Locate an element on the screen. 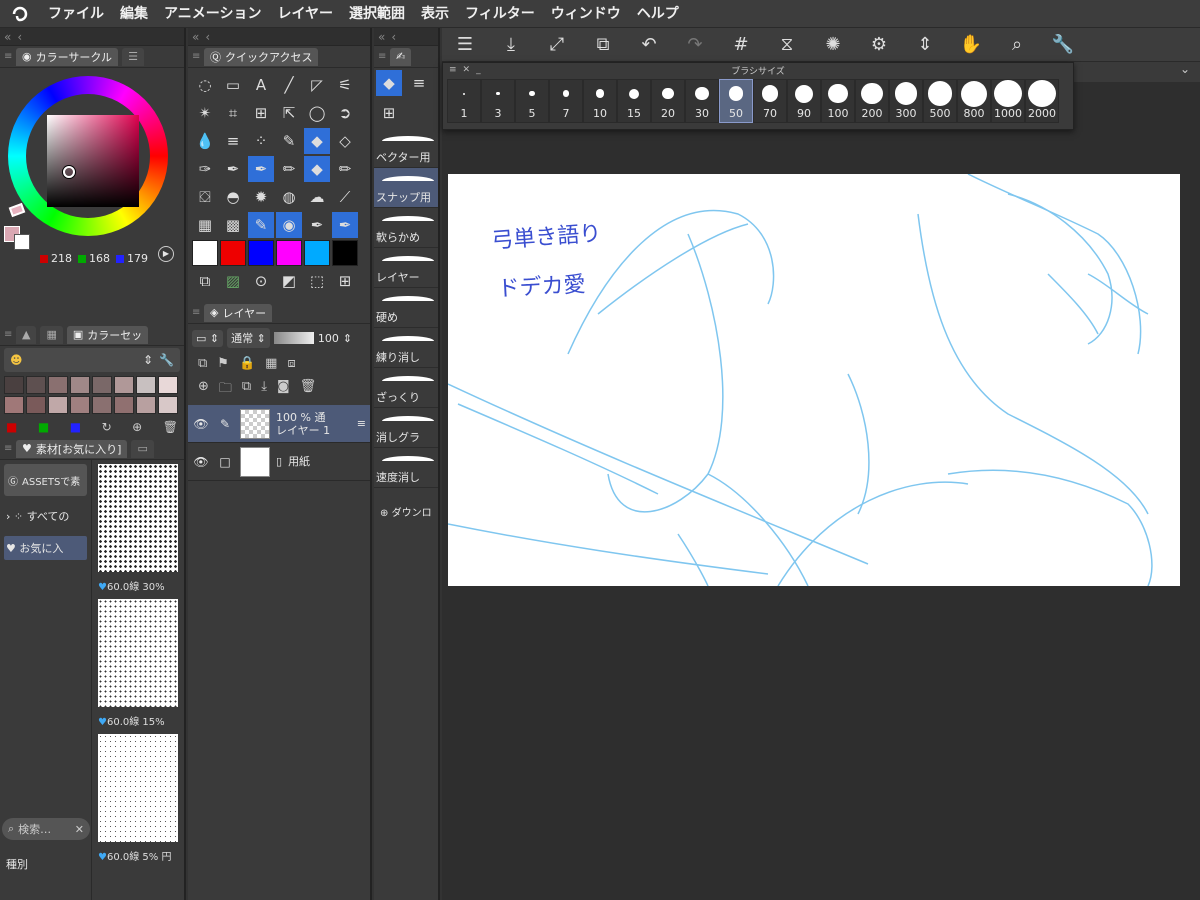 This screenshot has height=900, width=1200. brush-size-item: 100 is located at coordinates (838, 101).